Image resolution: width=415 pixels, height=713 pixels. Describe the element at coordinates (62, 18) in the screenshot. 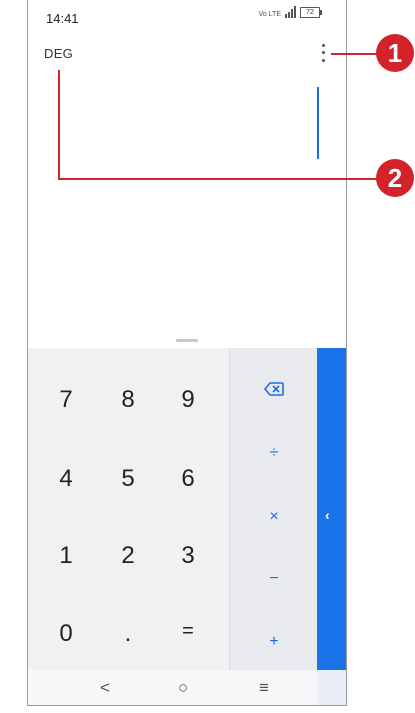

I see `status-time: 14:41` at that location.